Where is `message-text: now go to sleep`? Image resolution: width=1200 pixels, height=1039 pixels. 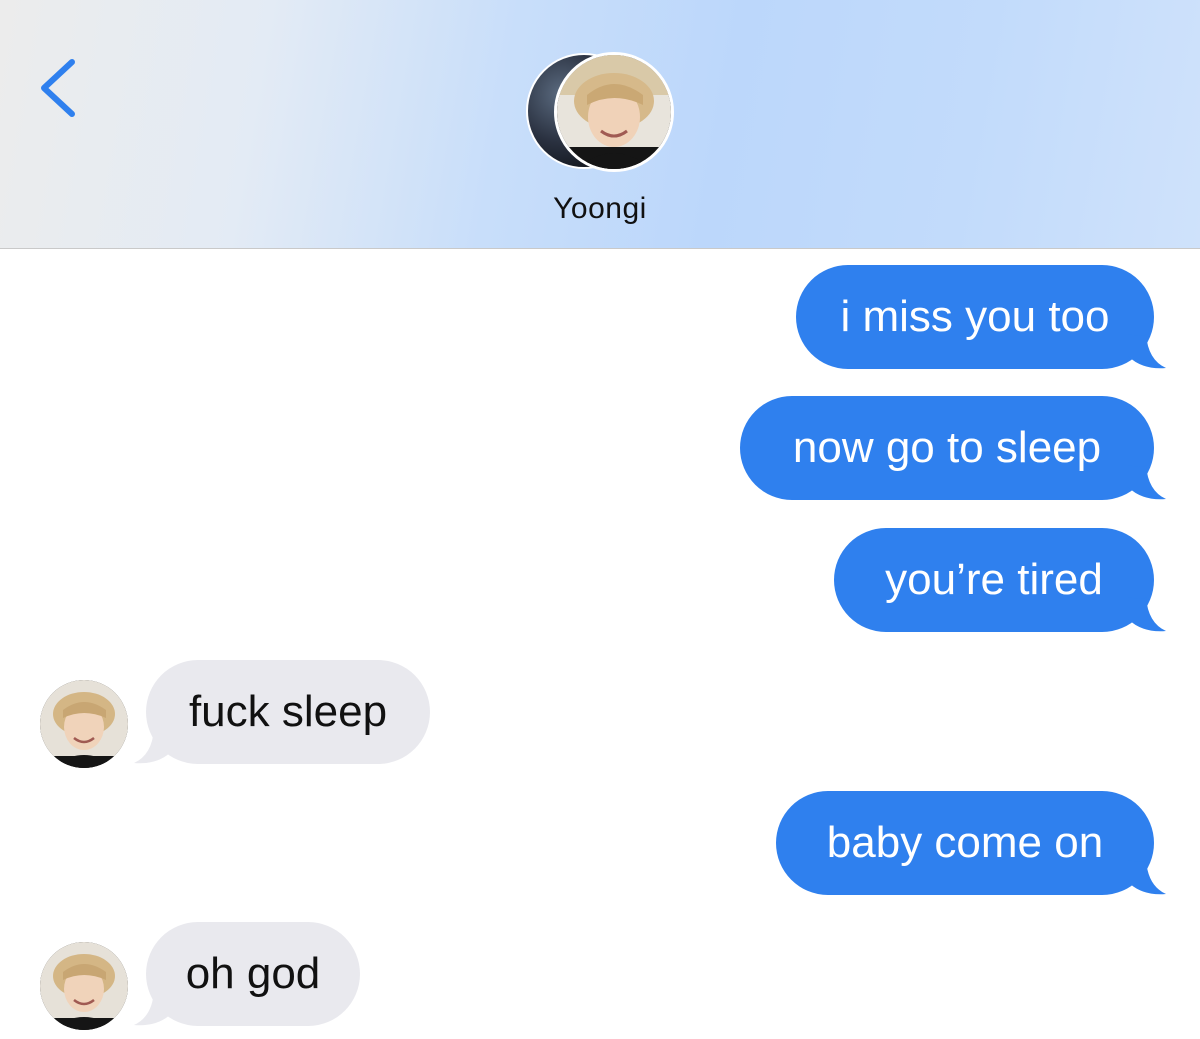 message-text: now go to sleep is located at coordinates (947, 447).